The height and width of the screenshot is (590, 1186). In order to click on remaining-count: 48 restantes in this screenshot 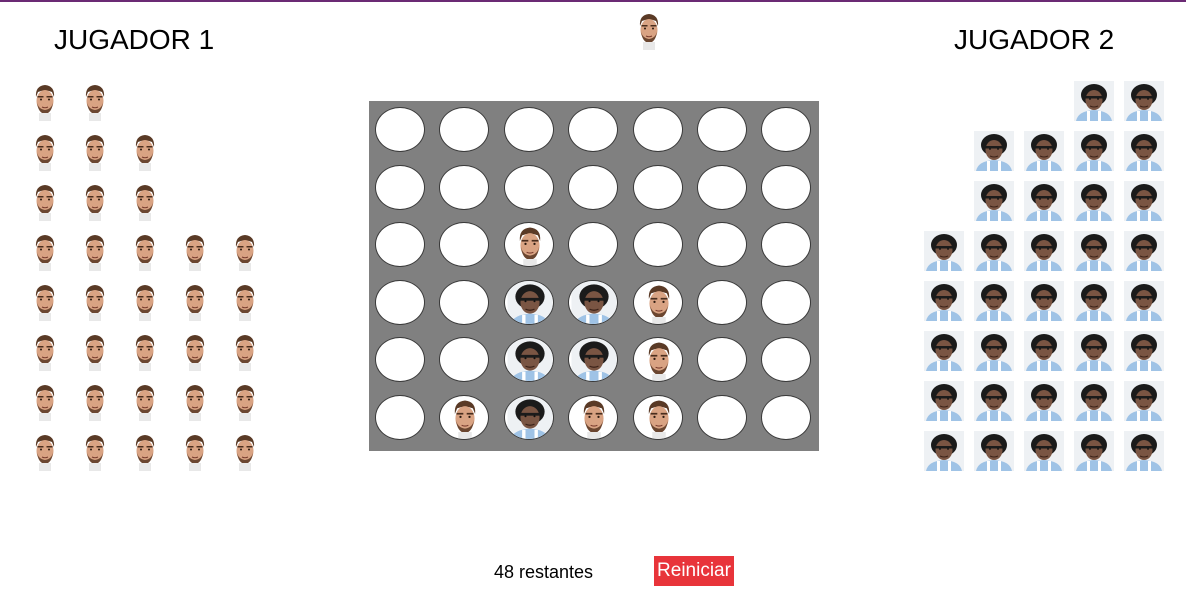, I will do `click(544, 572)`.